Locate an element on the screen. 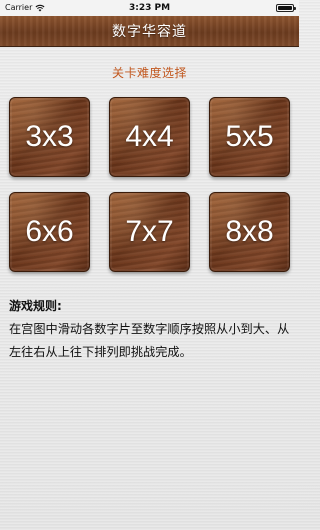 The image size is (320, 530). level-label: 5x5 is located at coordinates (249, 136).